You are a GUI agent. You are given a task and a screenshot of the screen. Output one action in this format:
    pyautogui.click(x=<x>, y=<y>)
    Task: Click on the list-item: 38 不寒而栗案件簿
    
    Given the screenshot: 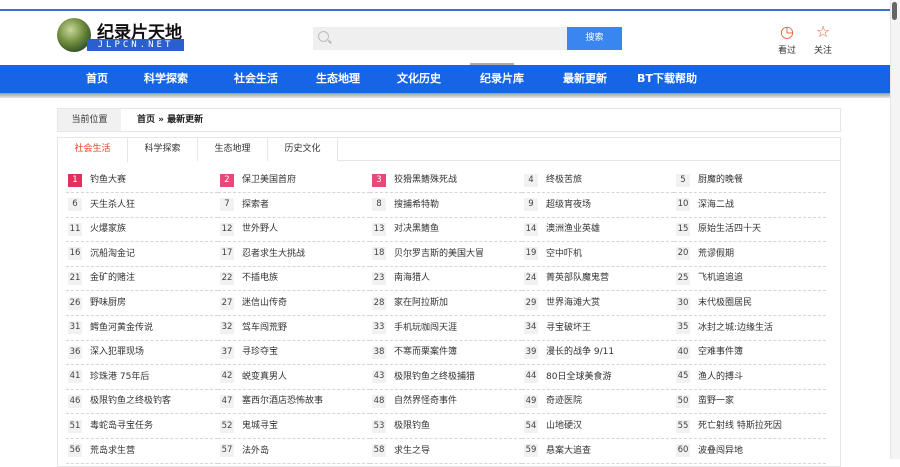 What is the action you would take?
    pyautogui.click(x=446, y=353)
    